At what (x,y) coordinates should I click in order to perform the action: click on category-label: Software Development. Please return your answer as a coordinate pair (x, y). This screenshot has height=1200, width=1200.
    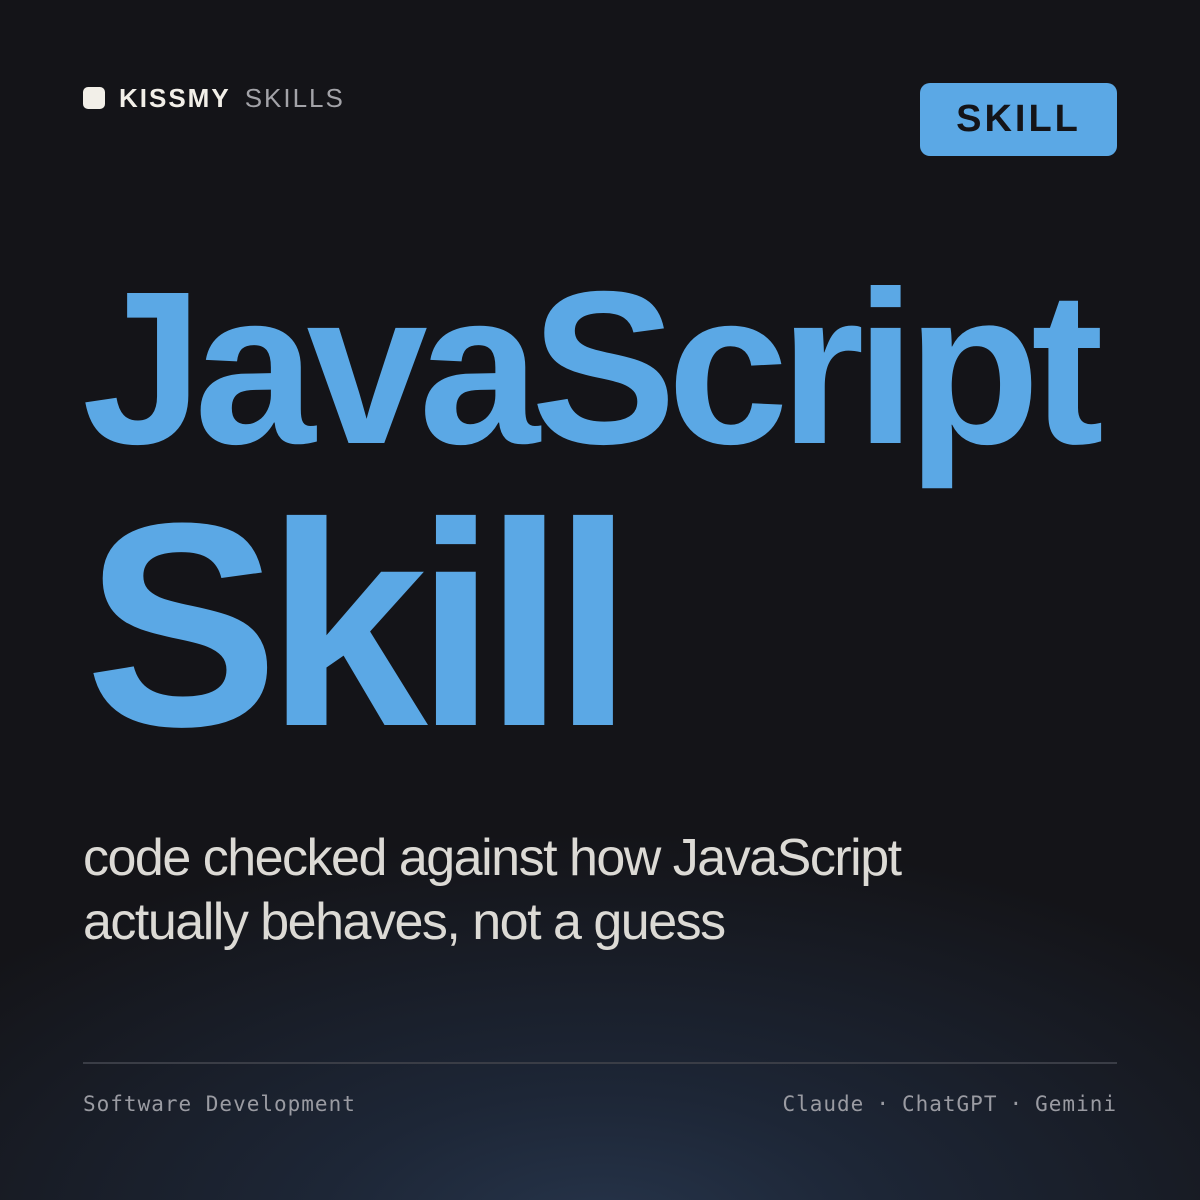
    Looking at the image, I should click on (219, 1104).